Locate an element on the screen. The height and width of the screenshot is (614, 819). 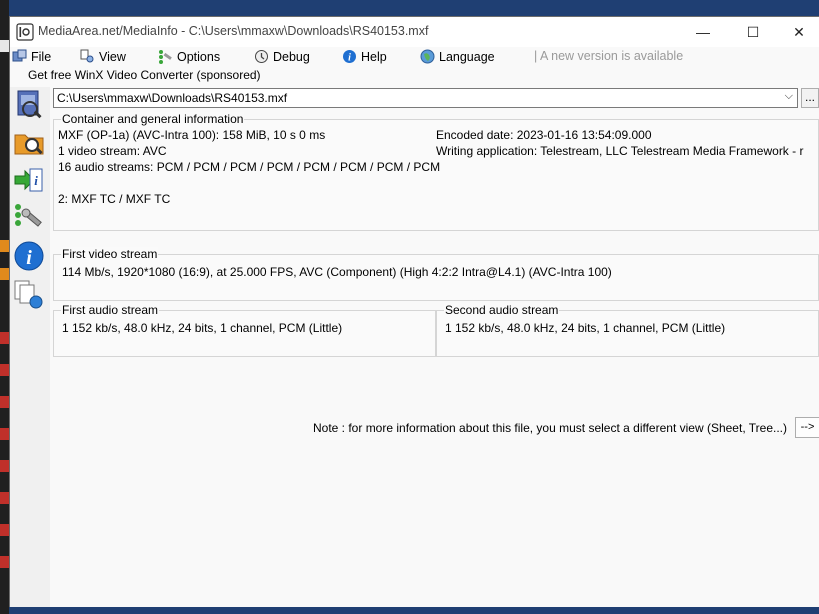
update-notice: | A new version is available is located at coordinates (608, 56).